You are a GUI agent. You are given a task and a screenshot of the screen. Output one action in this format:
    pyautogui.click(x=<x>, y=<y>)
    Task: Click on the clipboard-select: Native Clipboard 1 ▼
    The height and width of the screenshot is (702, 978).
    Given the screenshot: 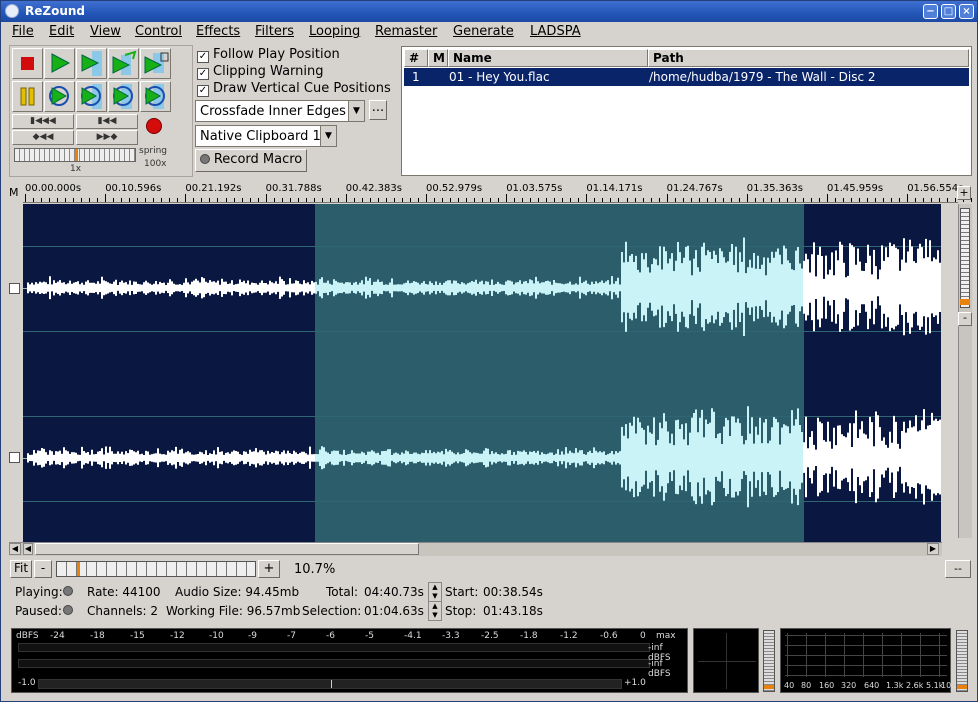 What is the action you would take?
    pyautogui.click(x=266, y=136)
    